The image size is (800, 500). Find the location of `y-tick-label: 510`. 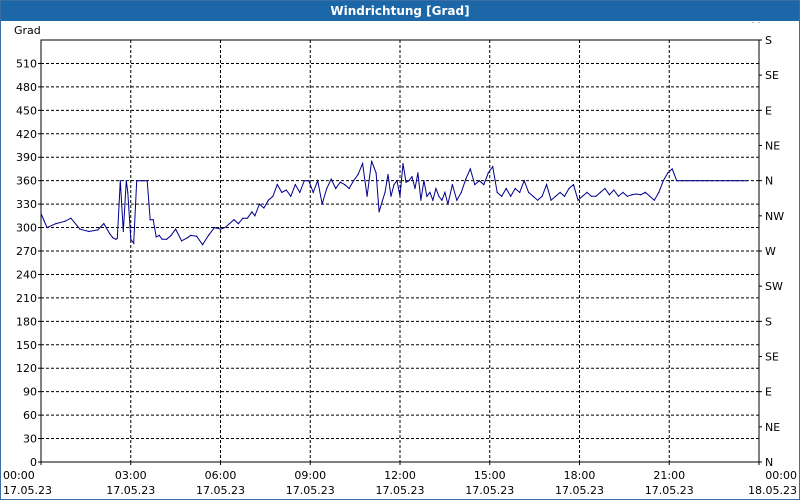

y-tick-label: 510 is located at coordinates (26, 63).